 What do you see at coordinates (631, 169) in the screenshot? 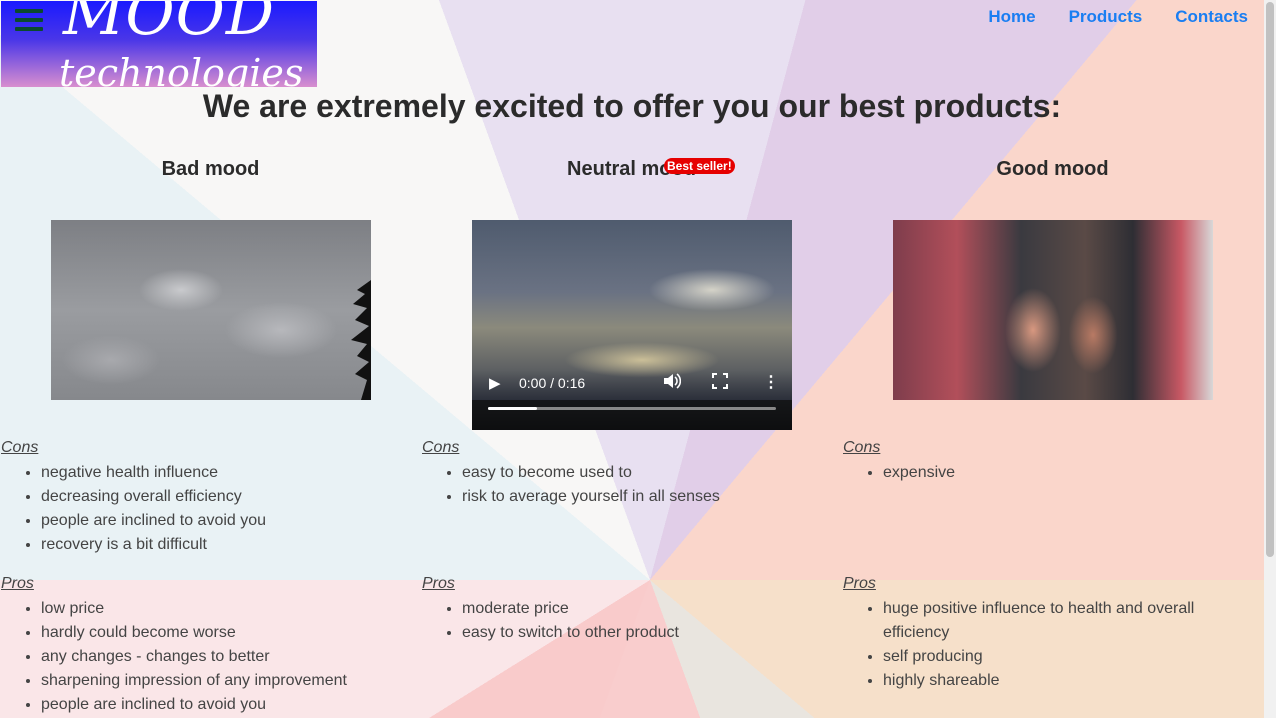
I see `product-title: Neutral mood` at bounding box center [631, 169].